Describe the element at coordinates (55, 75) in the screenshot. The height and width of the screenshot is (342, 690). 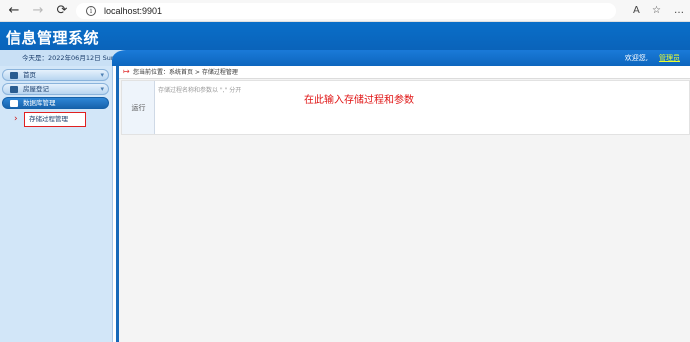
I see `sidebar-item-home: 首页 ▾` at that location.